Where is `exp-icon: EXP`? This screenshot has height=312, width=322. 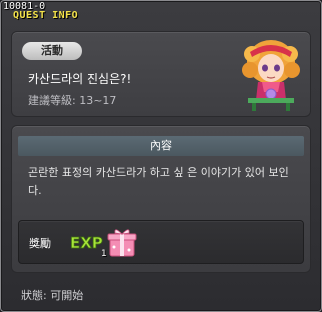
exp-icon: EXP is located at coordinates (87, 242).